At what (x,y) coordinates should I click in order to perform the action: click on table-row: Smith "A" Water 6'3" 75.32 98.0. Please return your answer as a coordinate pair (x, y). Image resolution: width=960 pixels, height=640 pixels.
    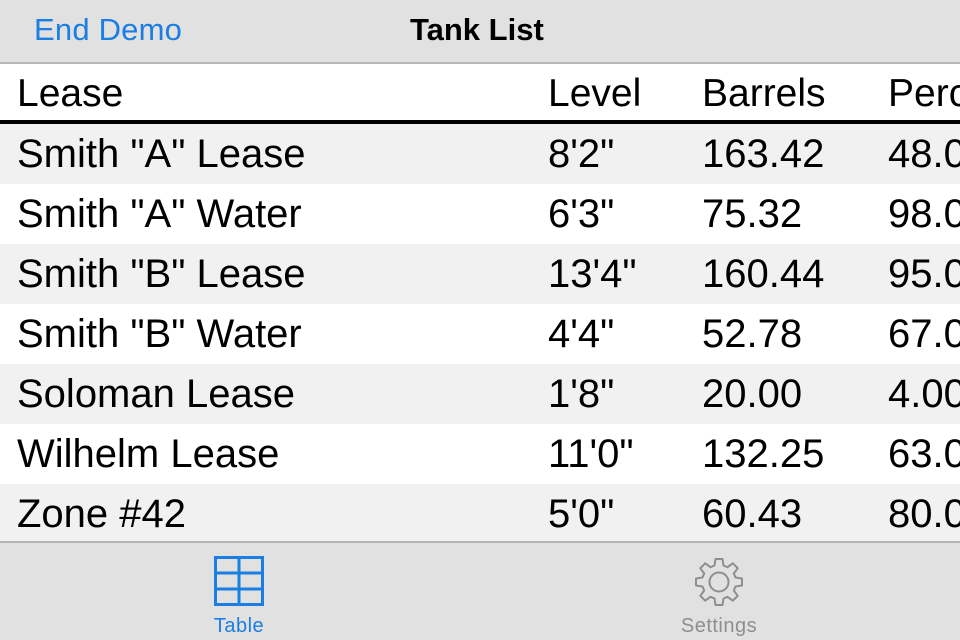
    Looking at the image, I should click on (480, 214).